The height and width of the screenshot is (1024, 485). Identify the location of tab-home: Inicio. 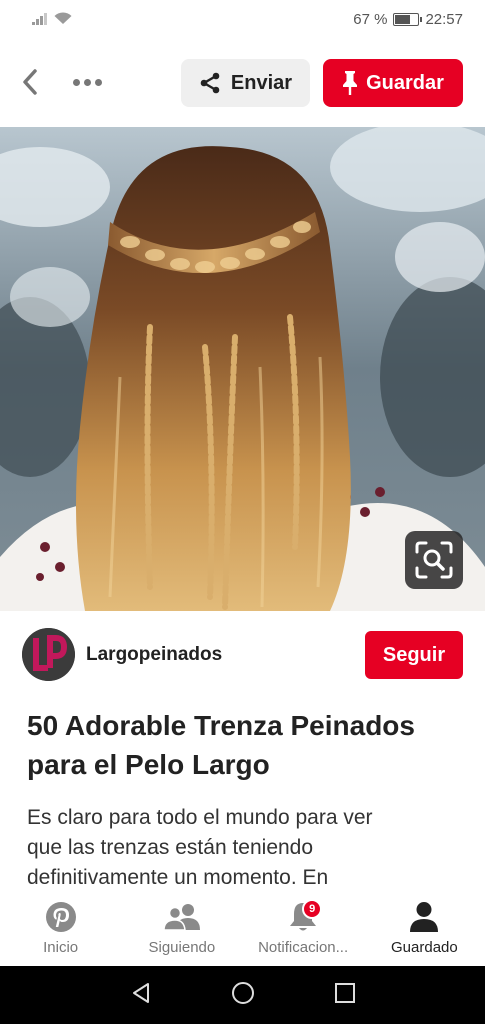
(60, 929).